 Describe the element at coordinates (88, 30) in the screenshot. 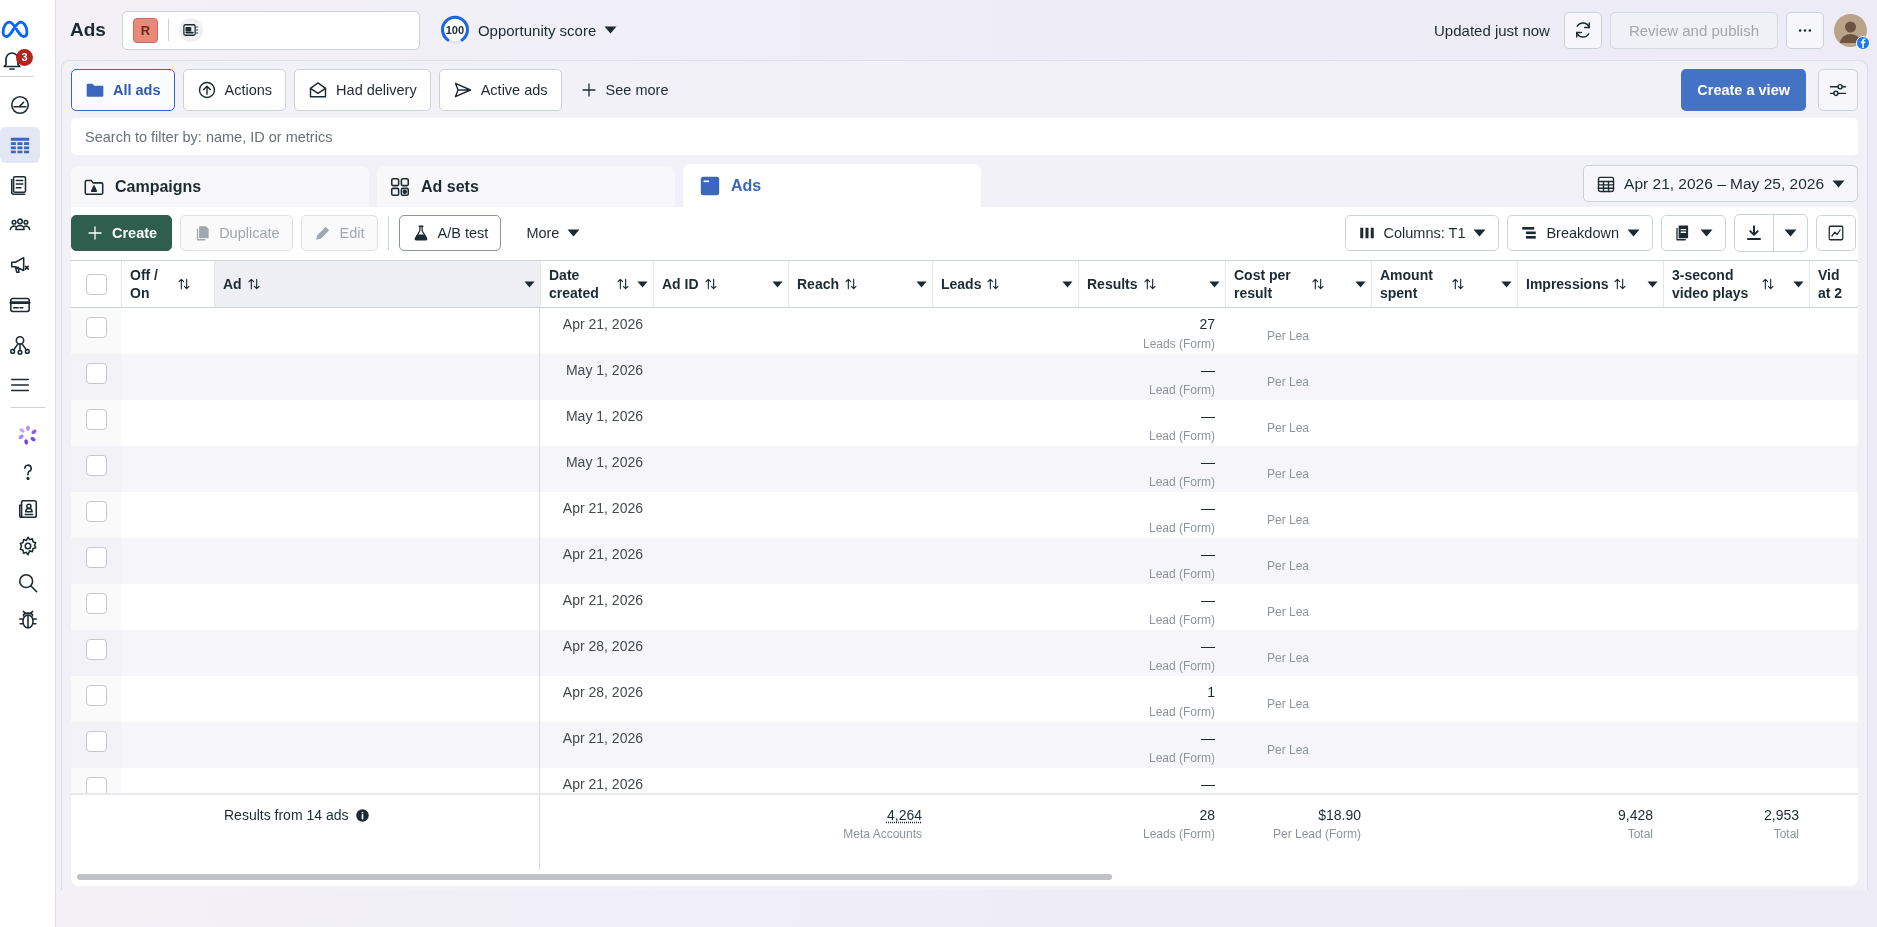

I see `page-title: Ads` at that location.